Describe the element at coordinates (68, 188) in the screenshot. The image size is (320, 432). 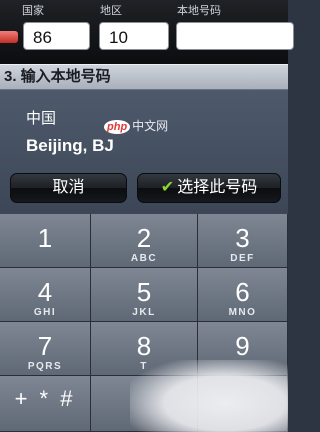
I see `cancel-button: 取消` at that location.